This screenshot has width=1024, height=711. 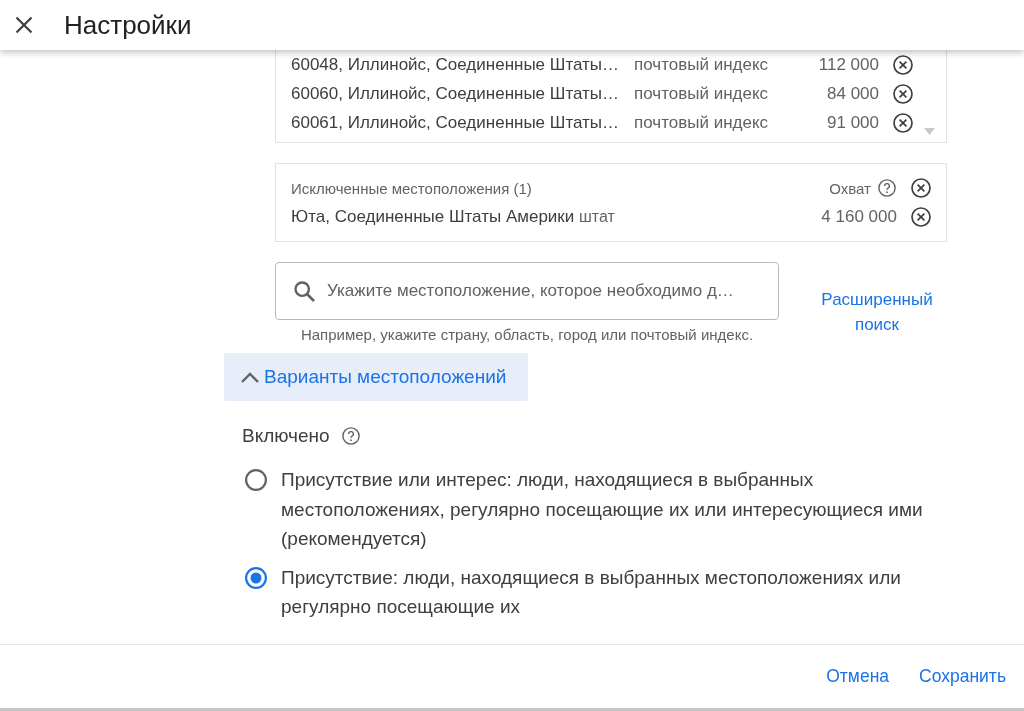 I want to click on radio-label: Присутствие или интерес: люди, находящиеся в выбранных местоположениях, регулярно посещающие их или интересующиеся ими (рекомендуется), so click(x=602, y=509).